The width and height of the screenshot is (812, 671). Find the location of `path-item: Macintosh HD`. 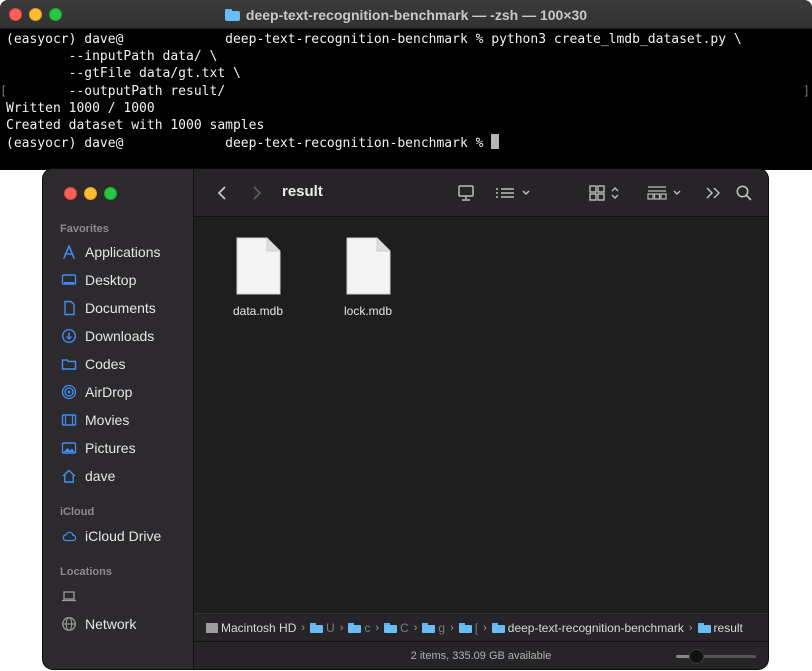

path-item: Macintosh HD is located at coordinates (258, 628).